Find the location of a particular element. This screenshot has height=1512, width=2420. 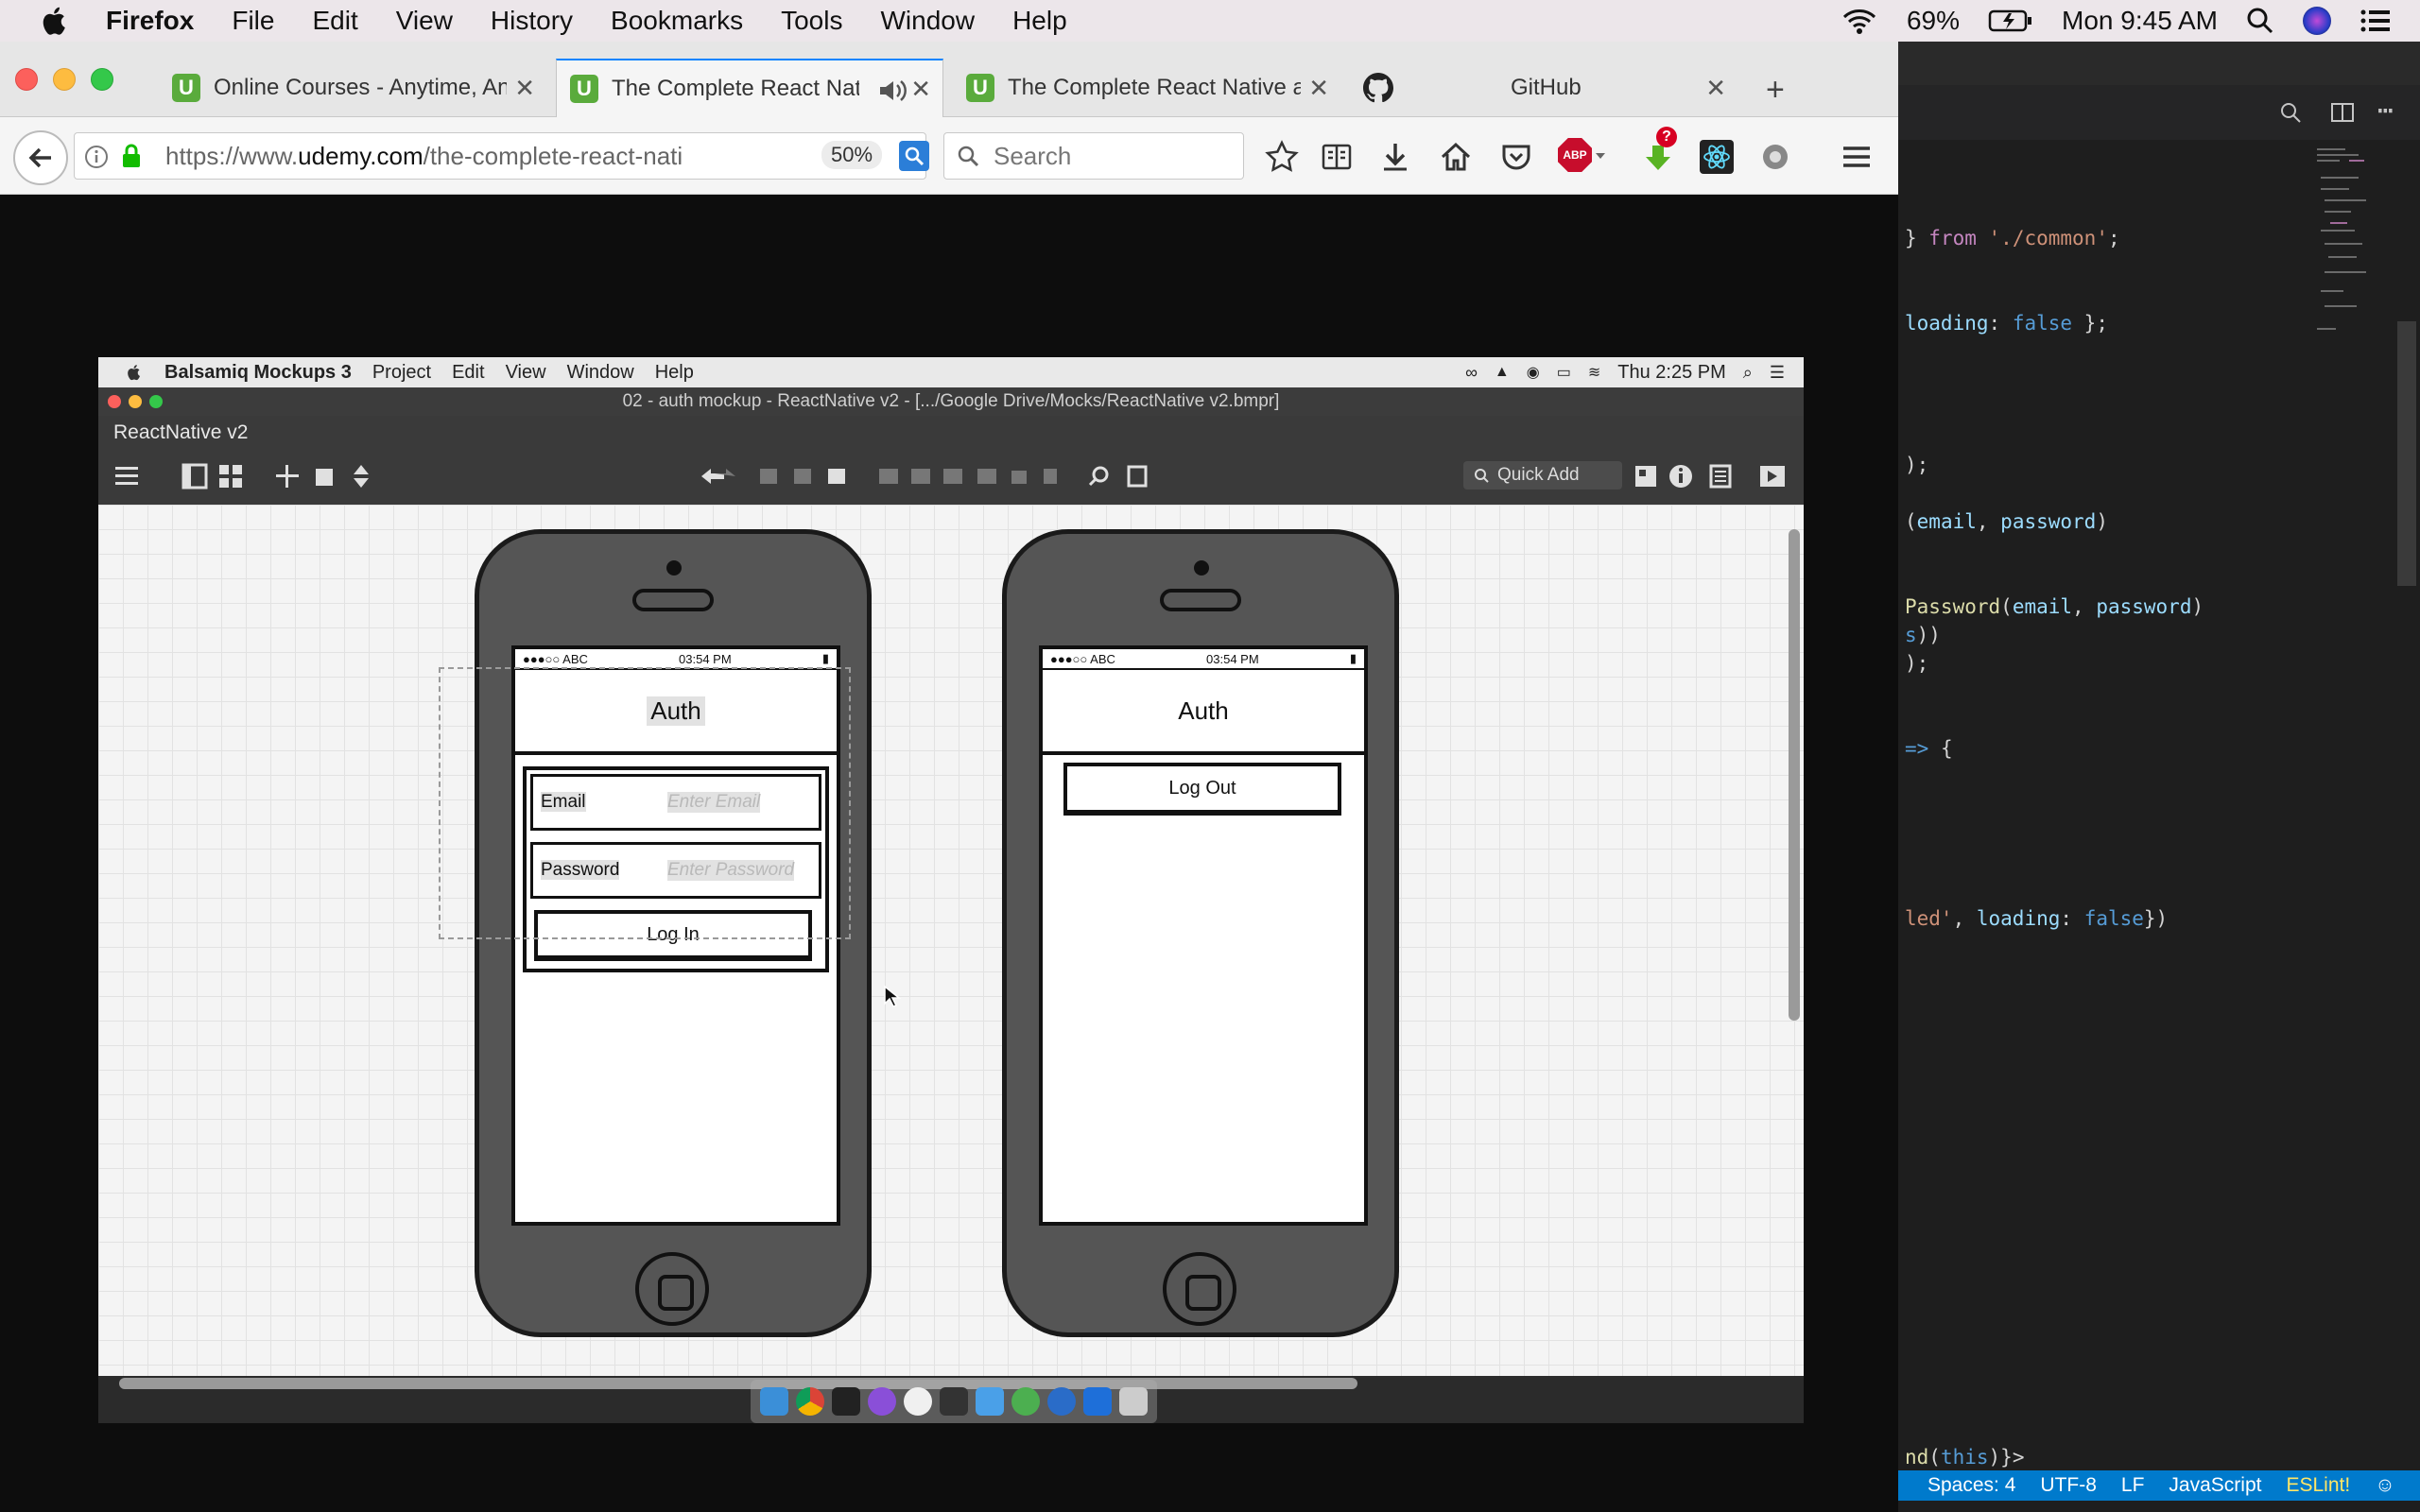

menu-edit: Edit is located at coordinates (334, 21).